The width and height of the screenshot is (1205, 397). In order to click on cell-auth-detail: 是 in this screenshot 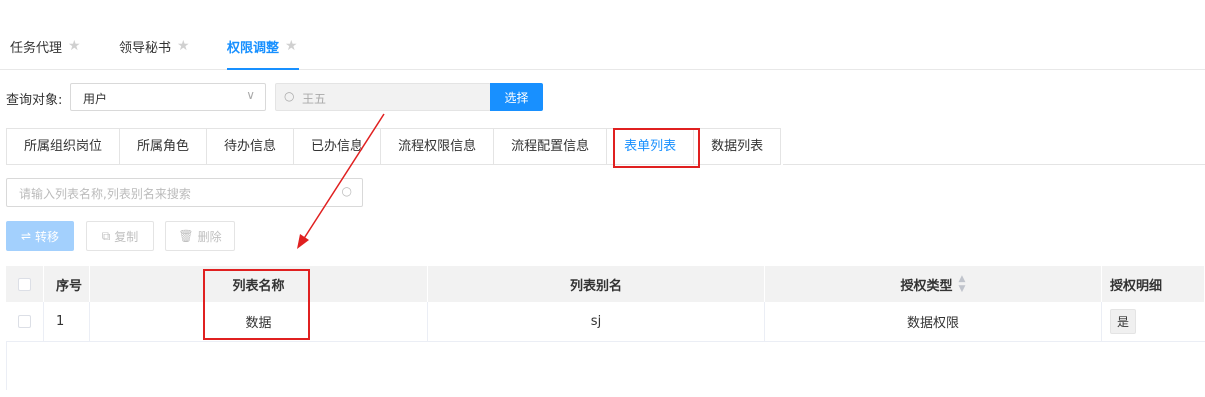, I will do `click(1153, 321)`.